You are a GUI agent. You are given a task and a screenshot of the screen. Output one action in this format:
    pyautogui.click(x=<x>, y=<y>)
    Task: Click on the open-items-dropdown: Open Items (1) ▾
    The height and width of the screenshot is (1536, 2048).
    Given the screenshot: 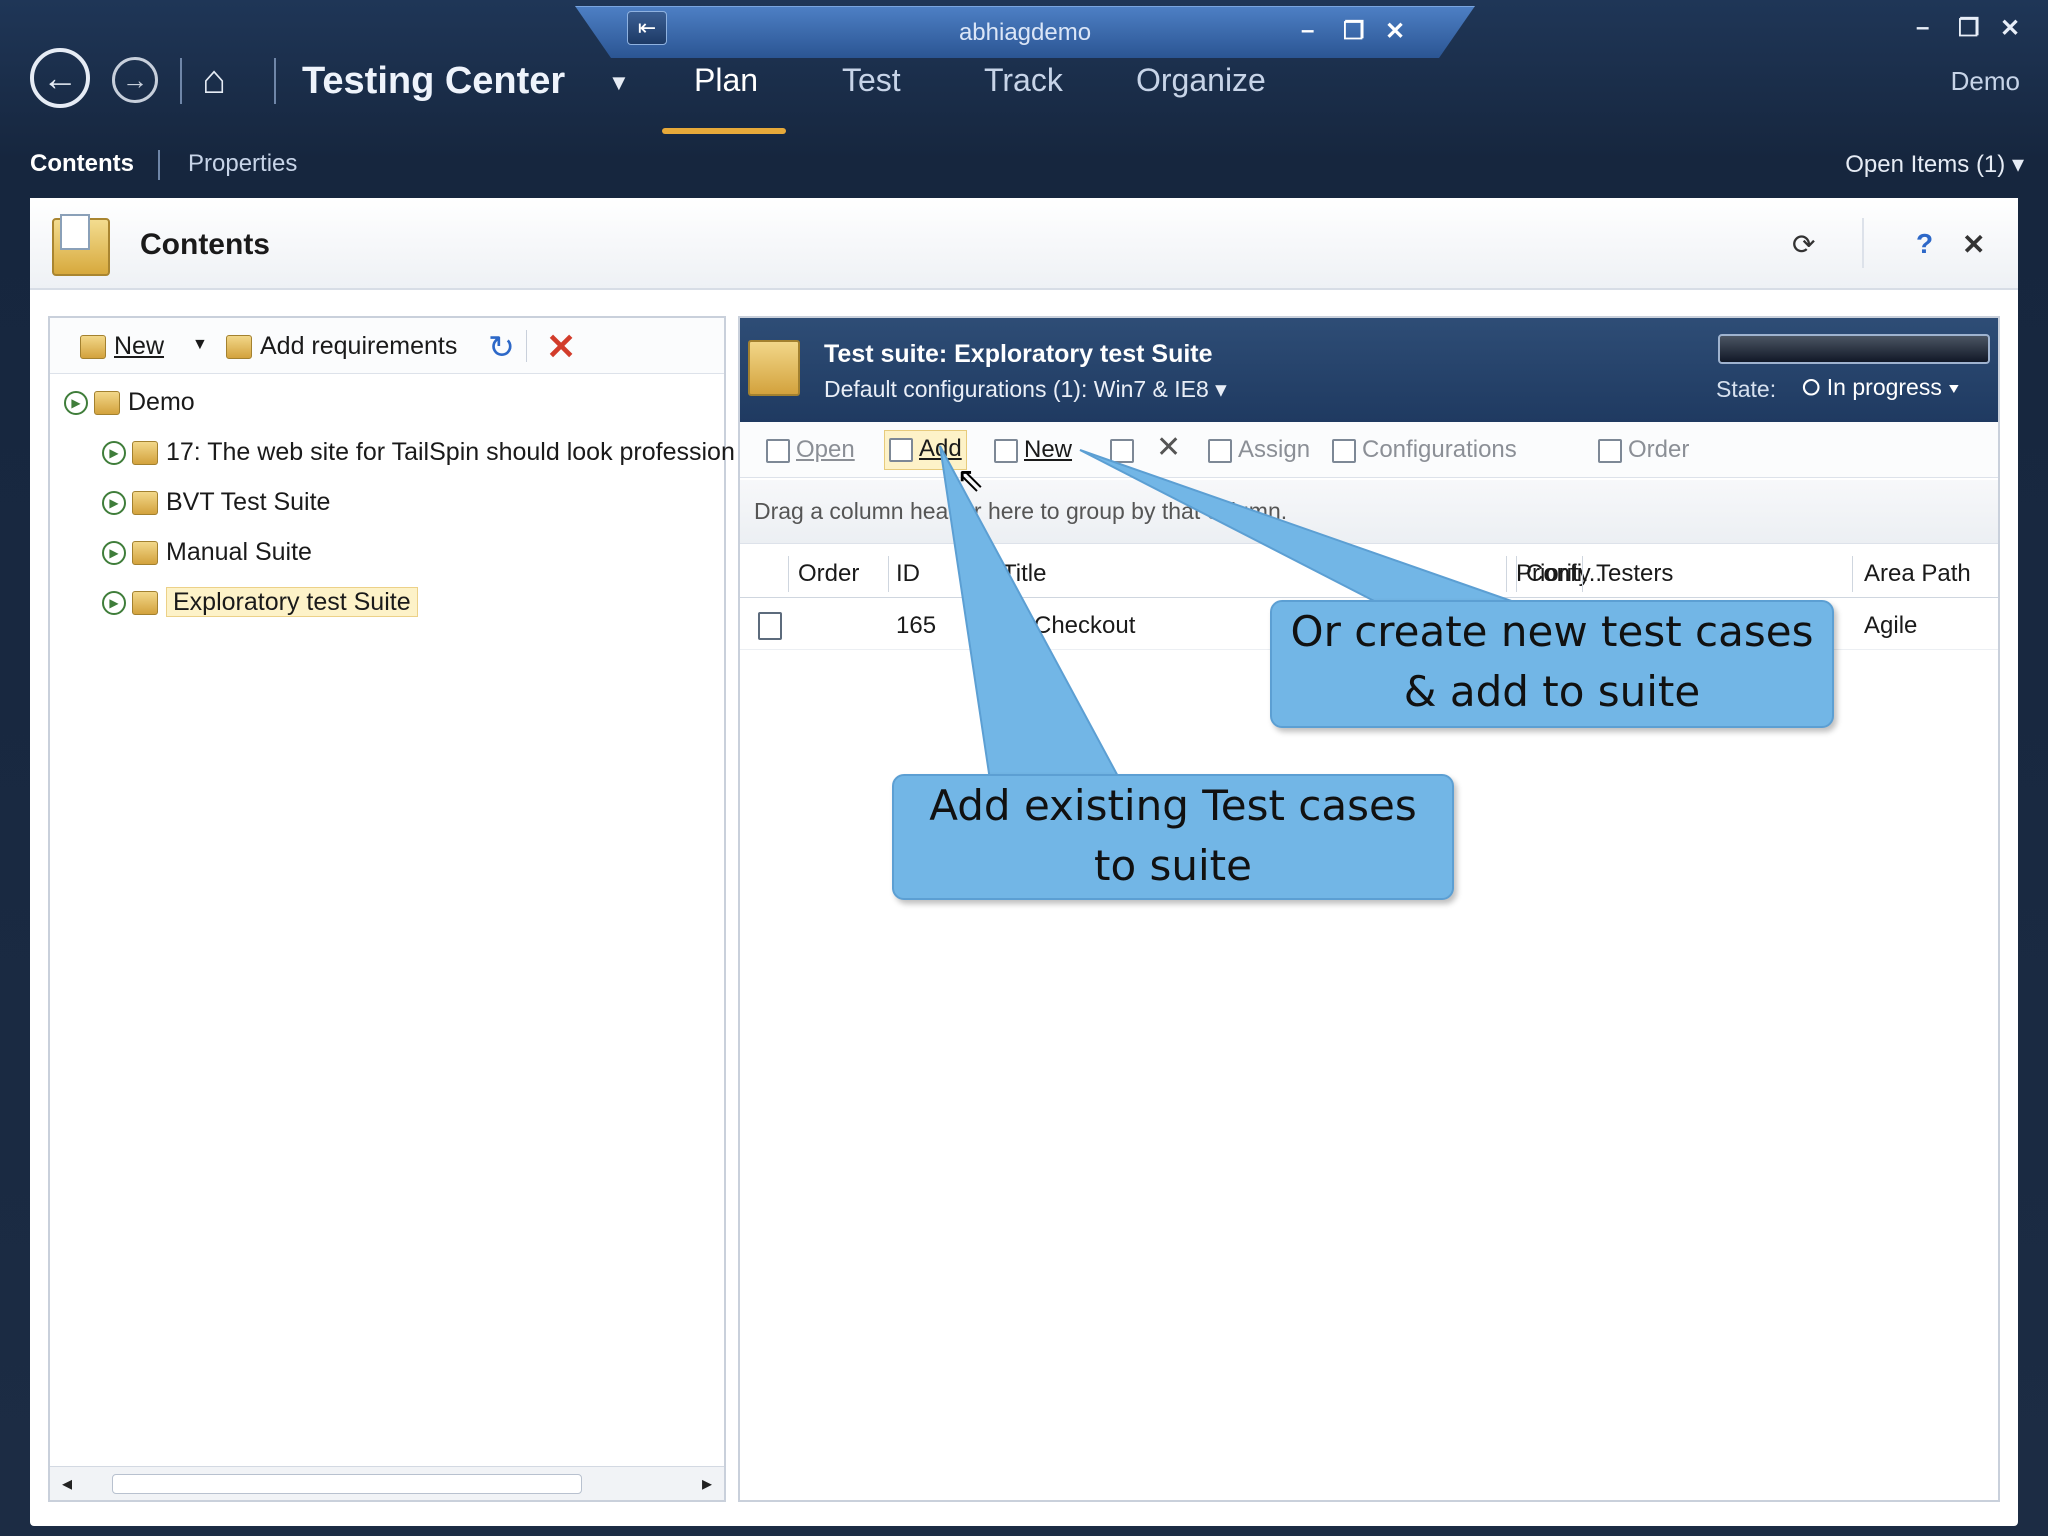 What is the action you would take?
    pyautogui.click(x=1934, y=164)
    